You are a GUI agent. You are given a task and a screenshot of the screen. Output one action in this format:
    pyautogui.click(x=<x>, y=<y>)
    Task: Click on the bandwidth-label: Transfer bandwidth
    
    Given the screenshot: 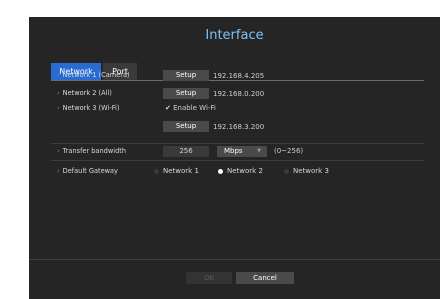 What is the action you would take?
    pyautogui.click(x=94, y=151)
    